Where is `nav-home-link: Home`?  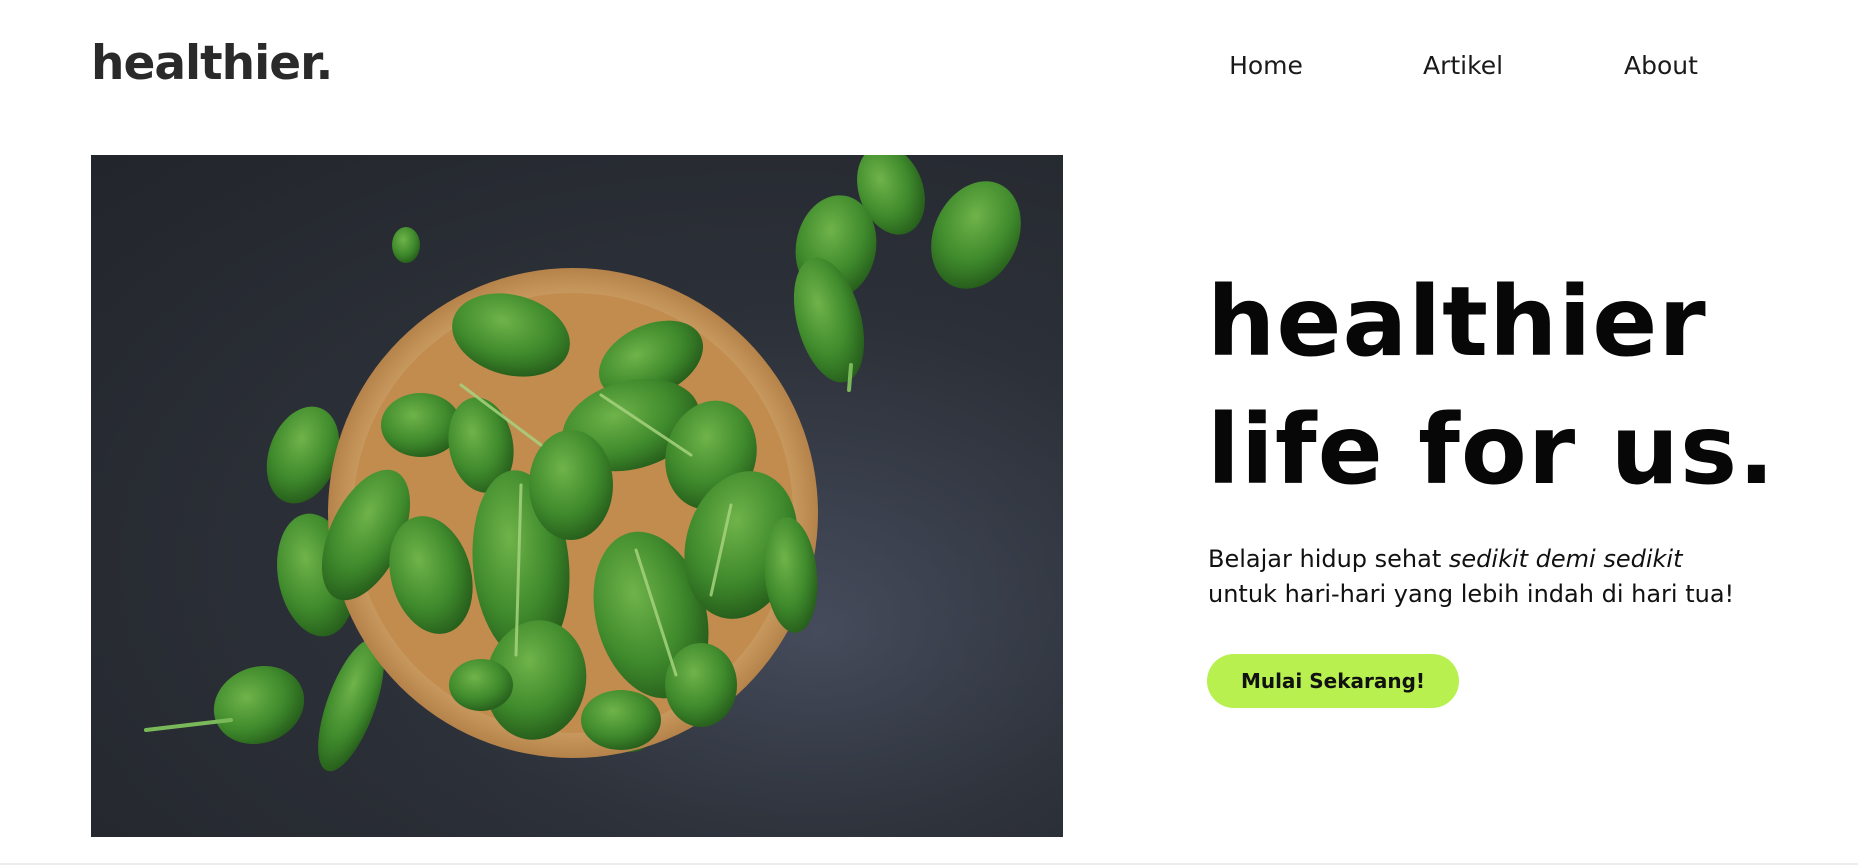
nav-home-link: Home is located at coordinates (1266, 66).